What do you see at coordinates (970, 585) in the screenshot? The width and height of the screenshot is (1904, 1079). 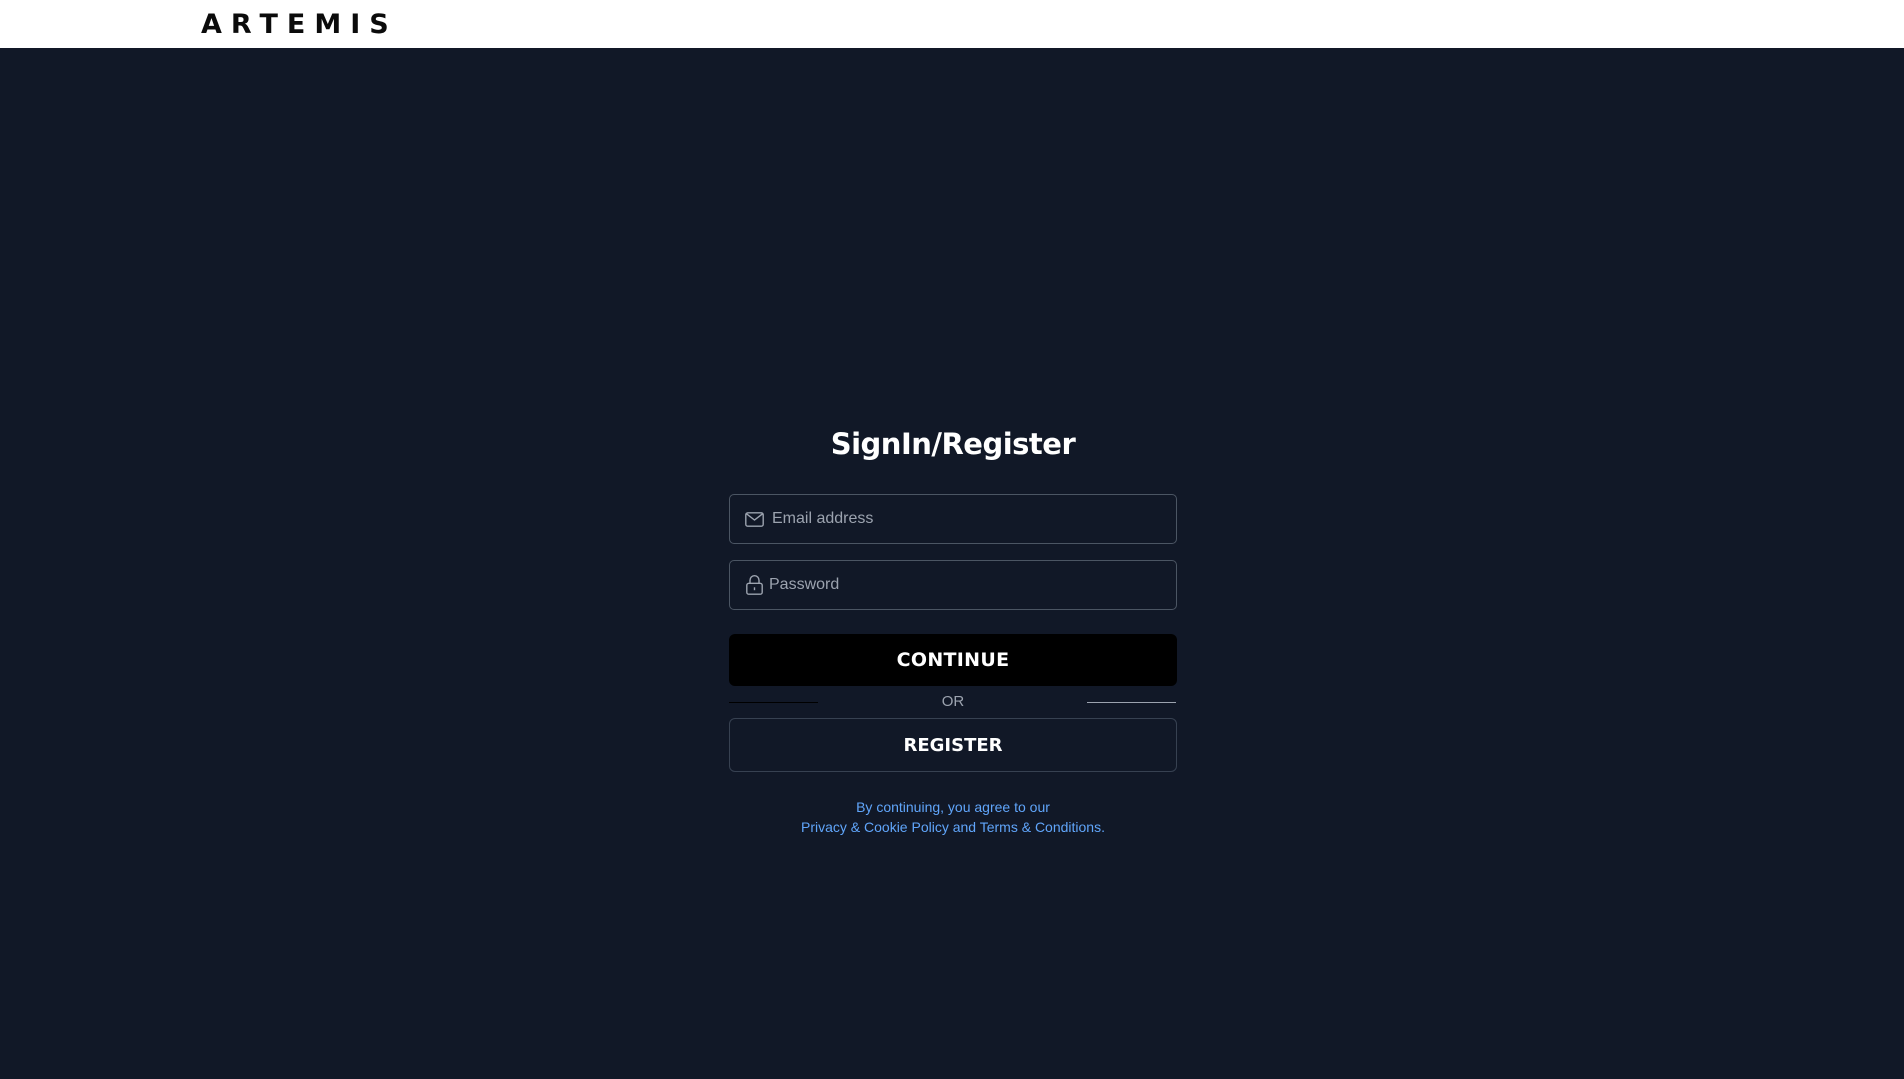 I see `password-input` at bounding box center [970, 585].